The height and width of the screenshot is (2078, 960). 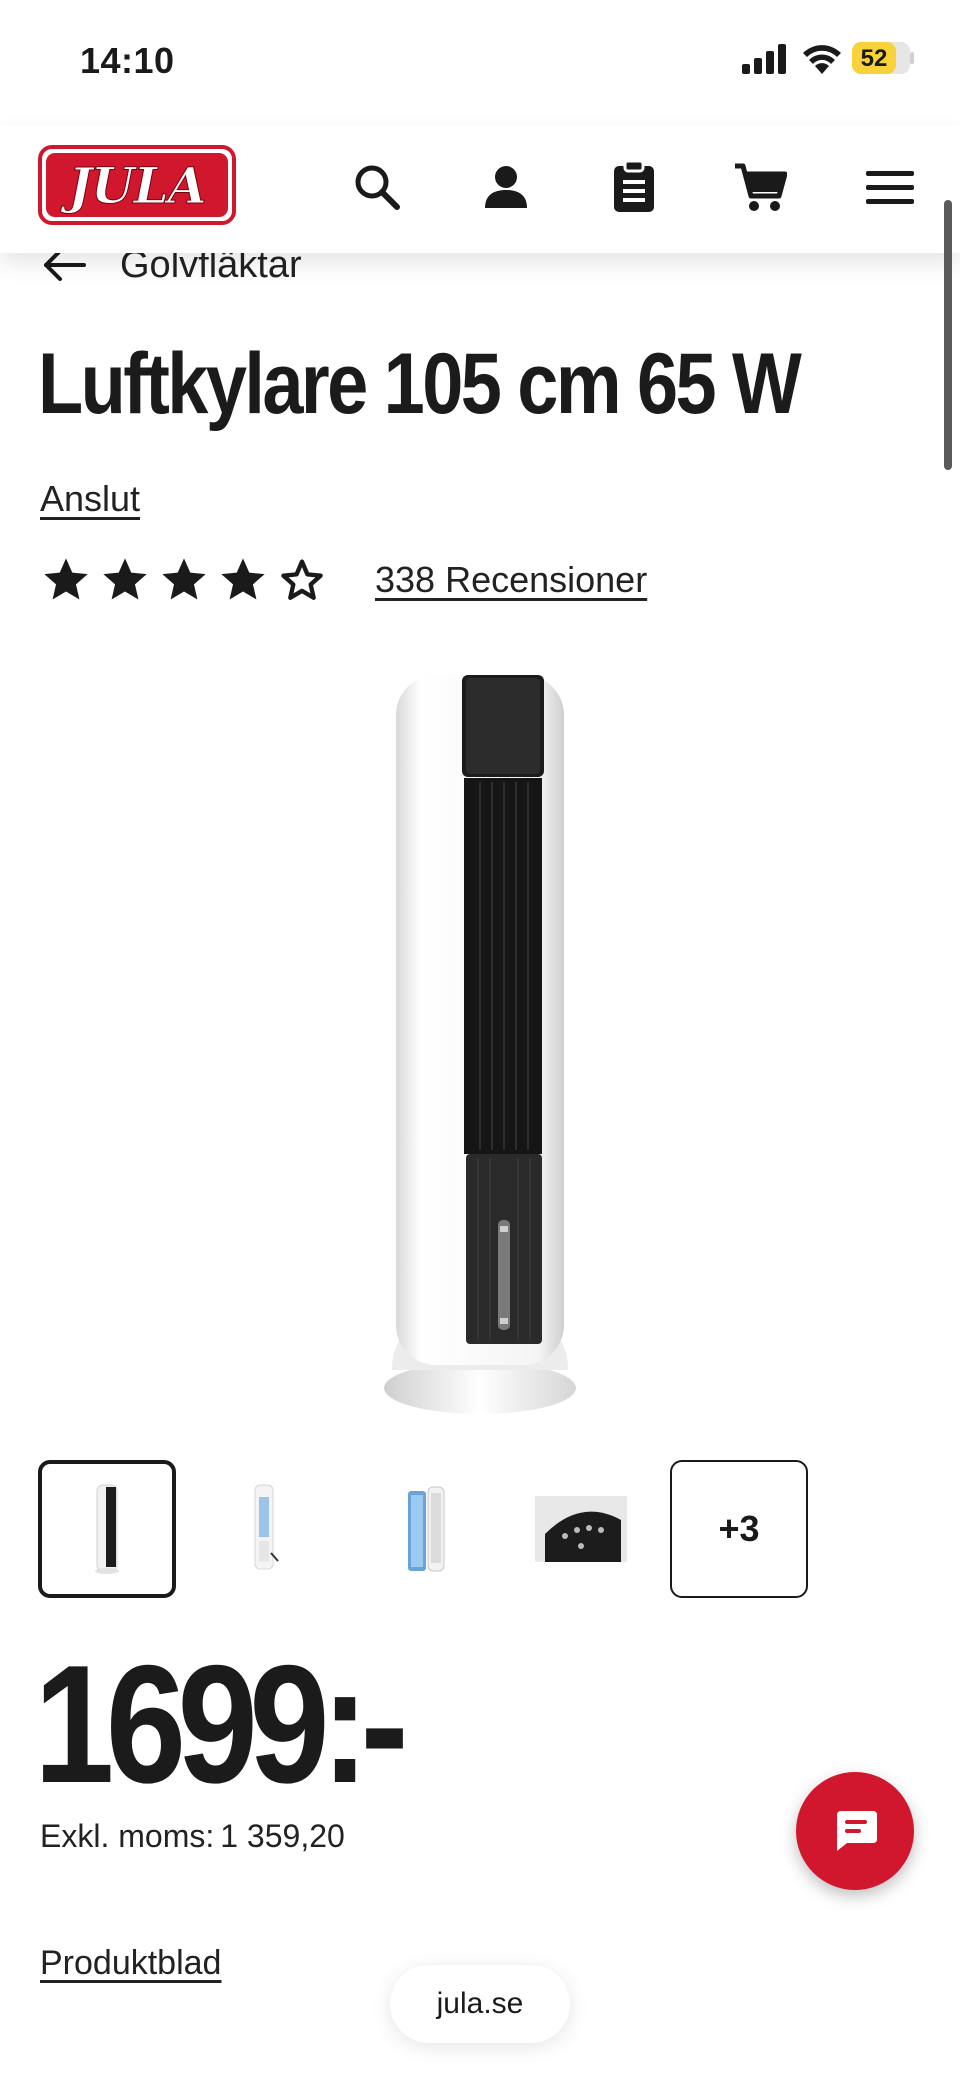 I want to click on account-icon, so click(x=506, y=187).